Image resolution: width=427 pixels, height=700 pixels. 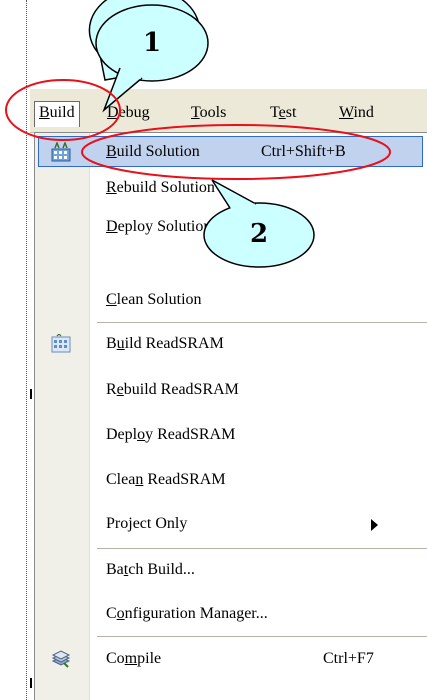 What do you see at coordinates (159, 226) in the screenshot?
I see `menu-item-label: Deploy Solution` at bounding box center [159, 226].